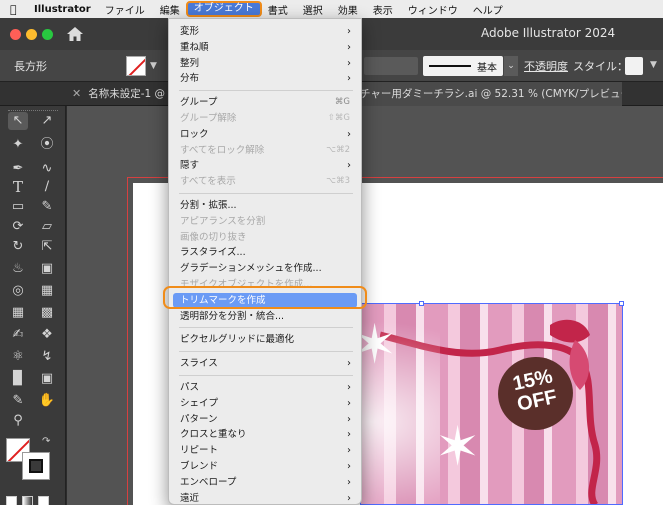  I want to click on tab-active-document: チャー用ダミーチラシ.ai @ 52.31 % (CMYK/プレビュー), so click(491, 94).